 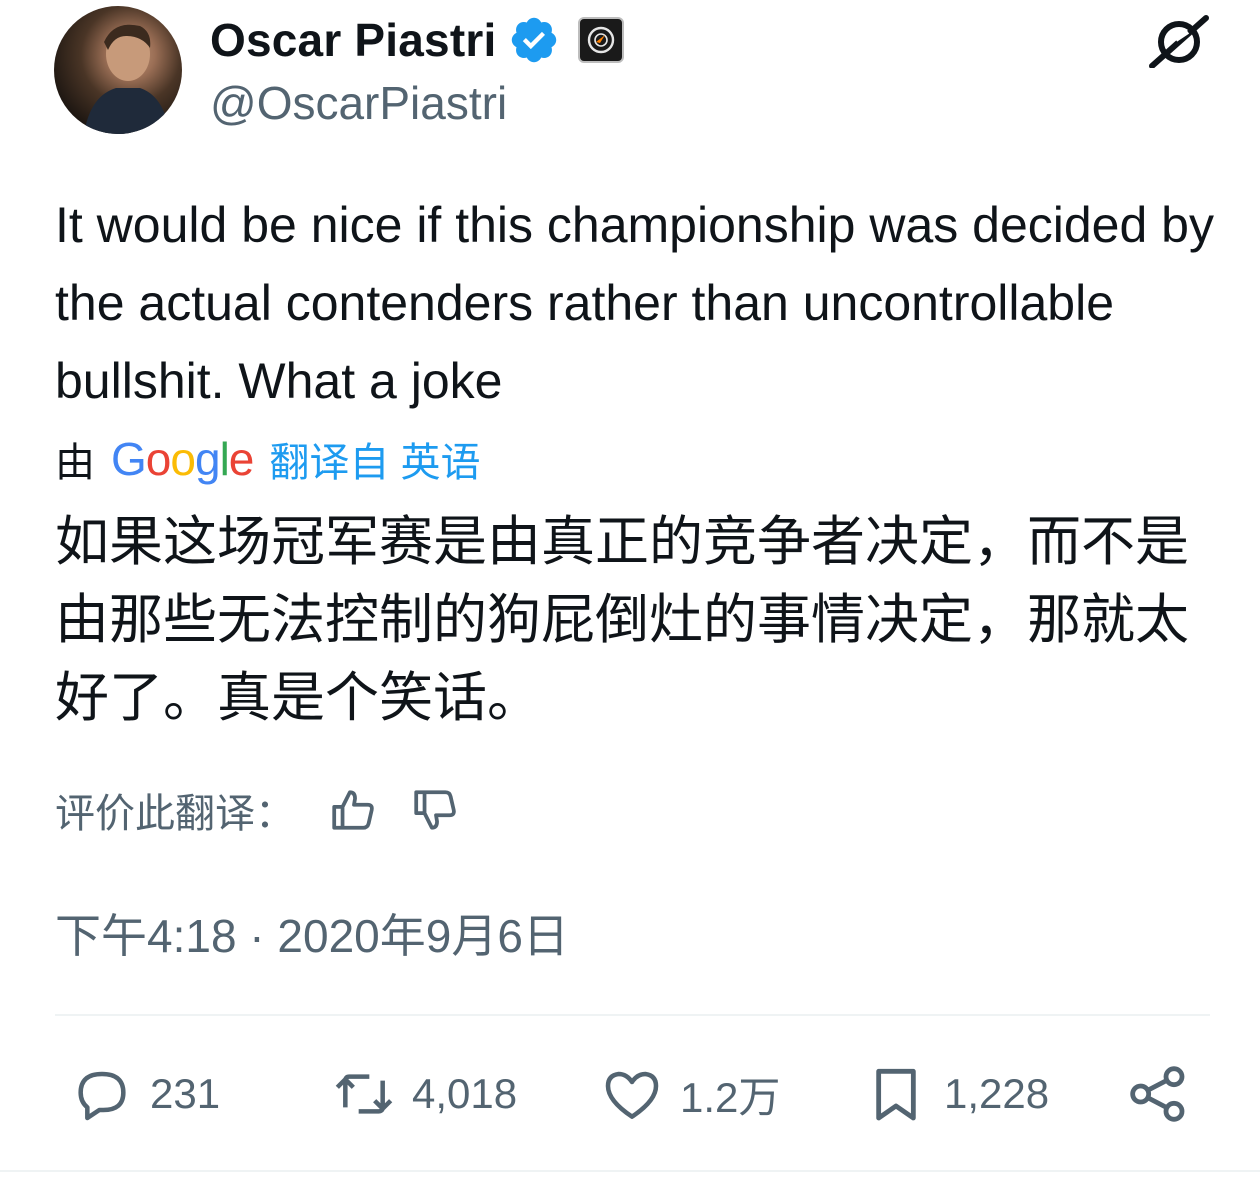 What do you see at coordinates (730, 1097) in the screenshot?
I see `like-count: 1.2万` at bounding box center [730, 1097].